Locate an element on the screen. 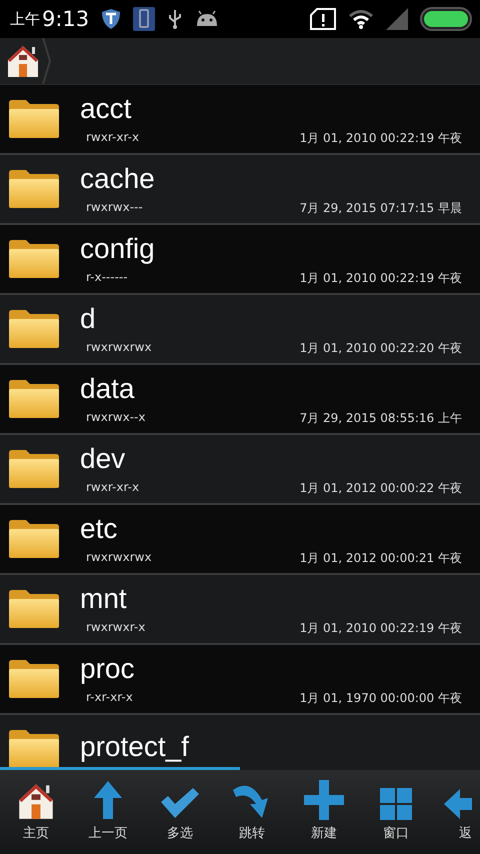 The width and height of the screenshot is (480, 854). window-grid-icon is located at coordinates (396, 804).